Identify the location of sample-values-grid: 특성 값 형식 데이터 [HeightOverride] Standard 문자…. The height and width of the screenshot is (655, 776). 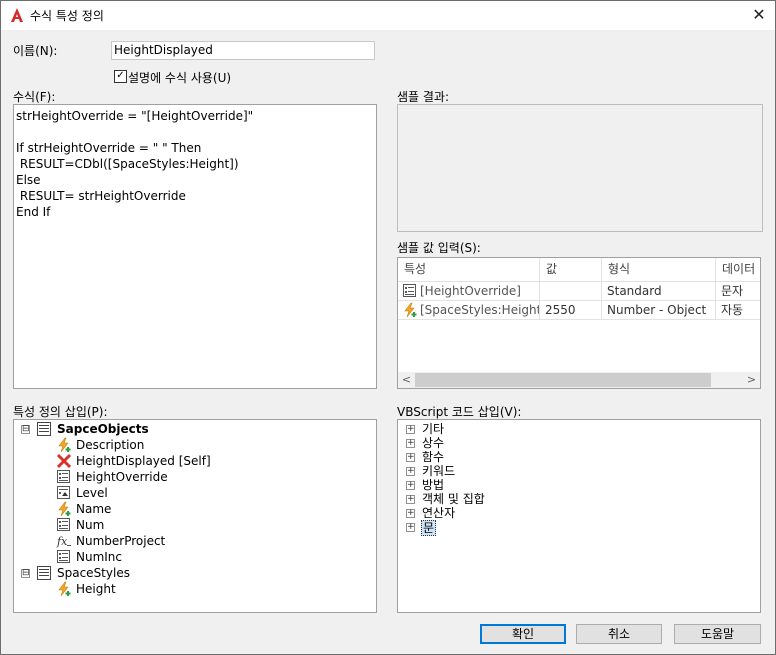
(579, 323).